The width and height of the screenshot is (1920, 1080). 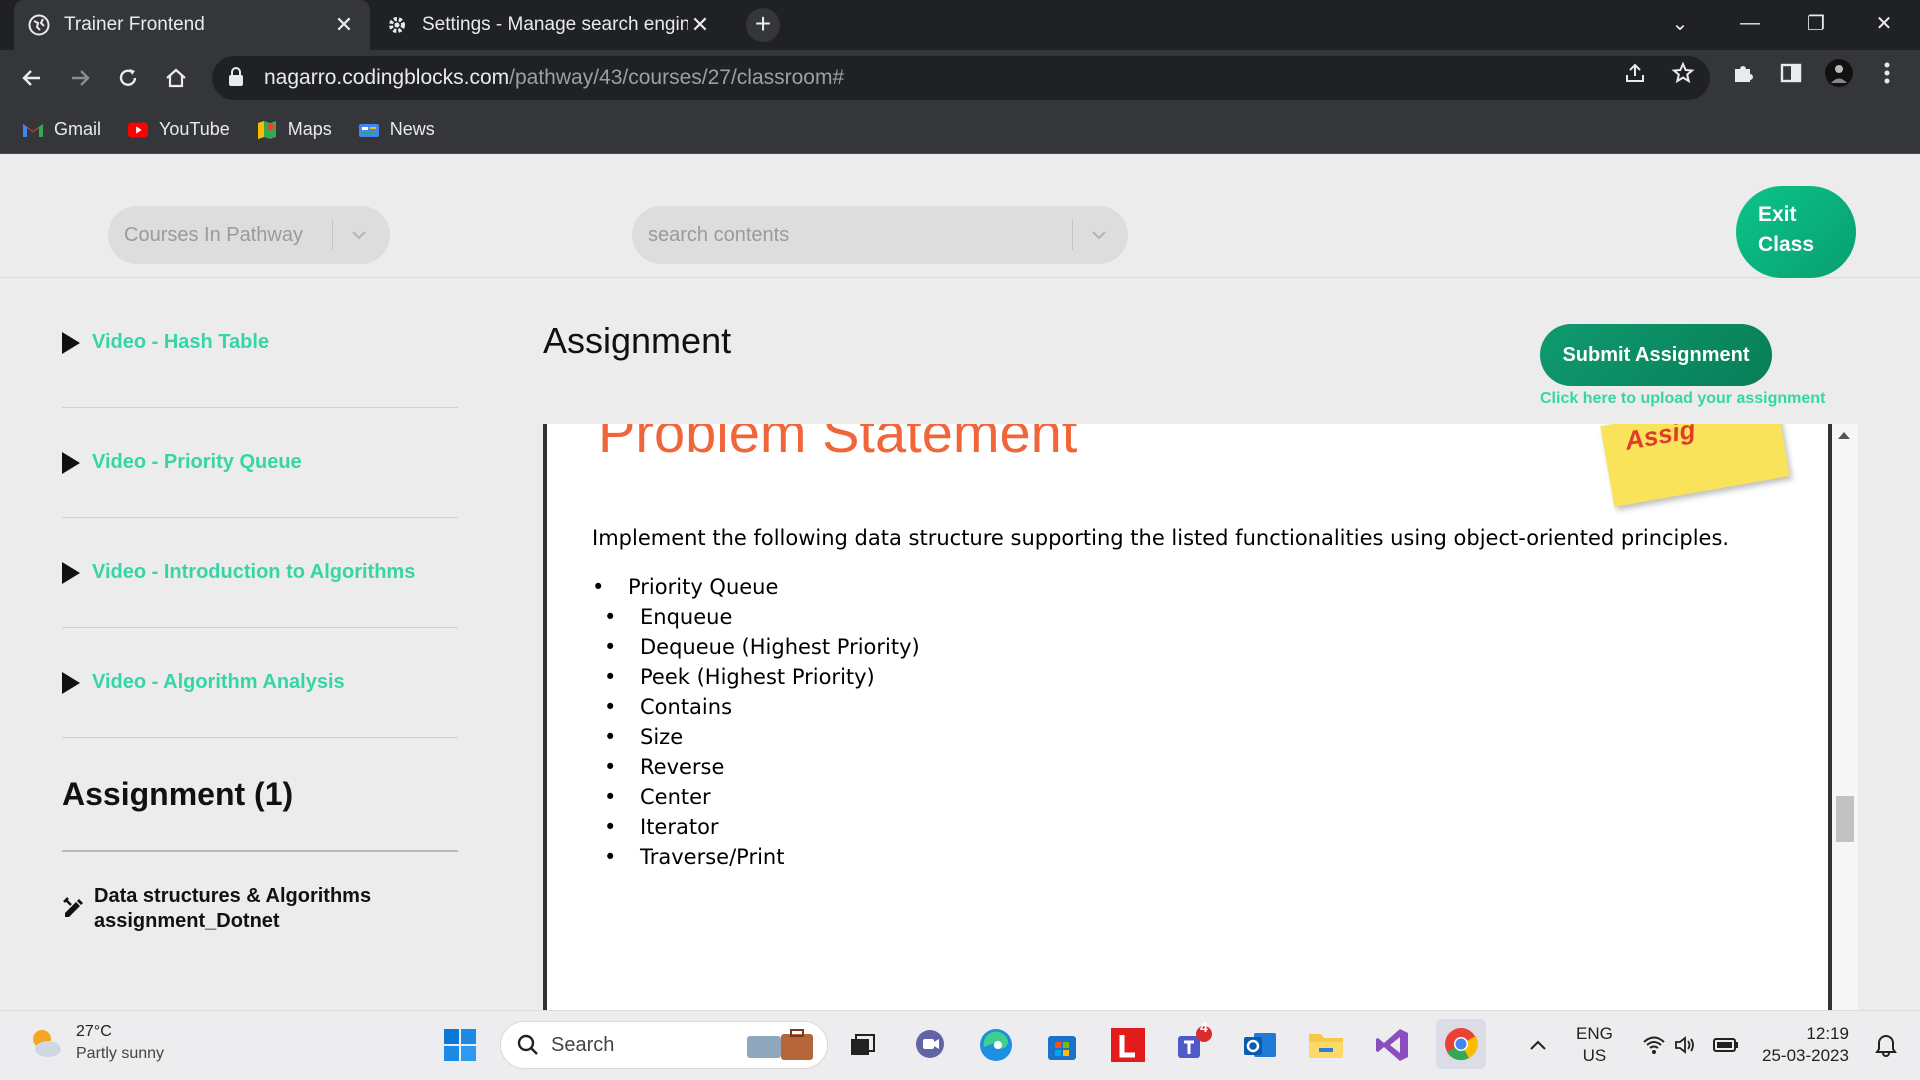 What do you see at coordinates (1887, 73) in the screenshot?
I see `menu-kebab-icon` at bounding box center [1887, 73].